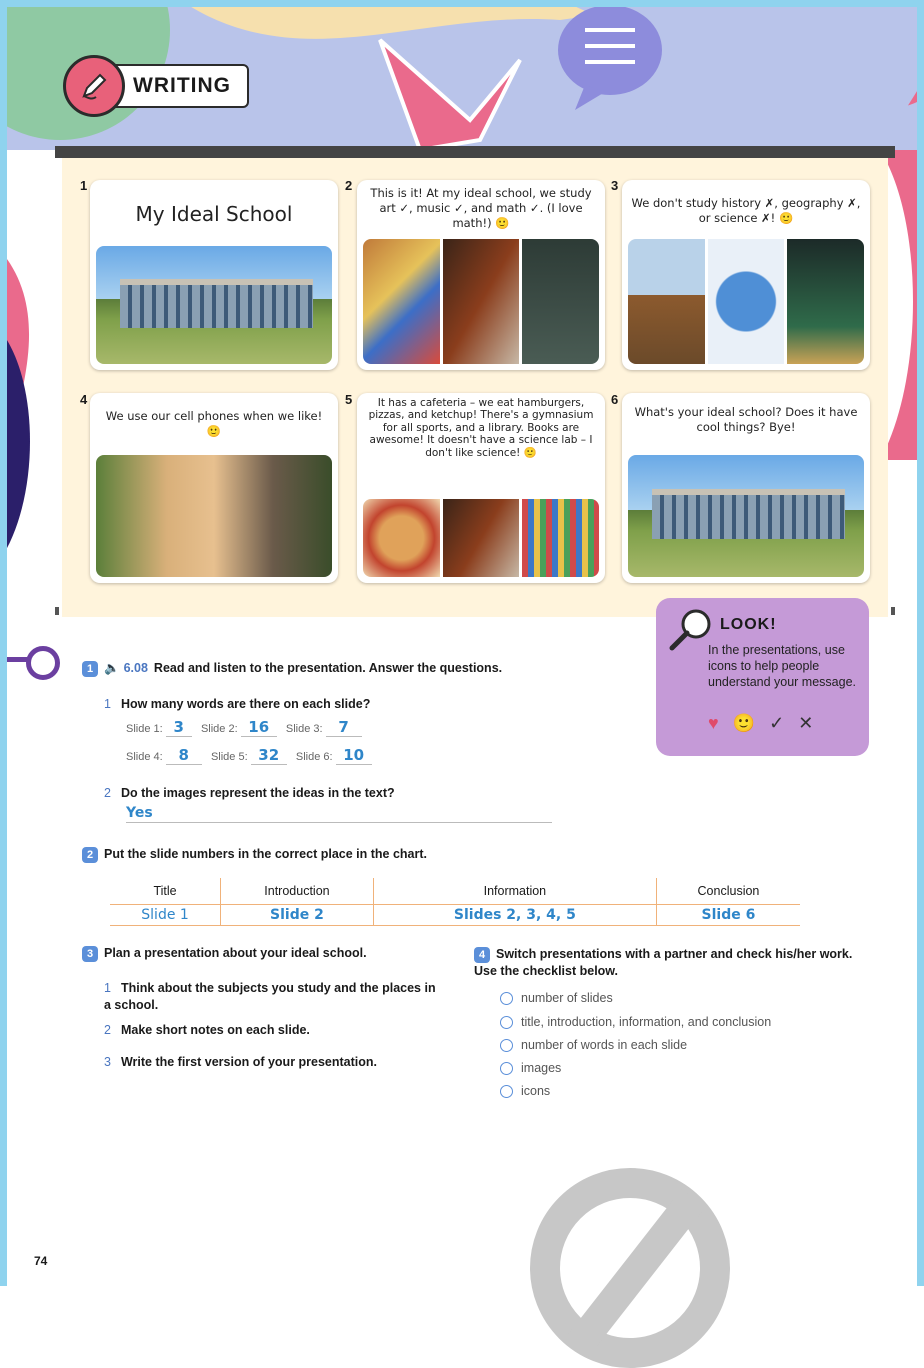 Image resolution: width=924 pixels, height=1368 pixels. Describe the element at coordinates (128, 86) in the screenshot. I see `section-header: WRITING` at that location.